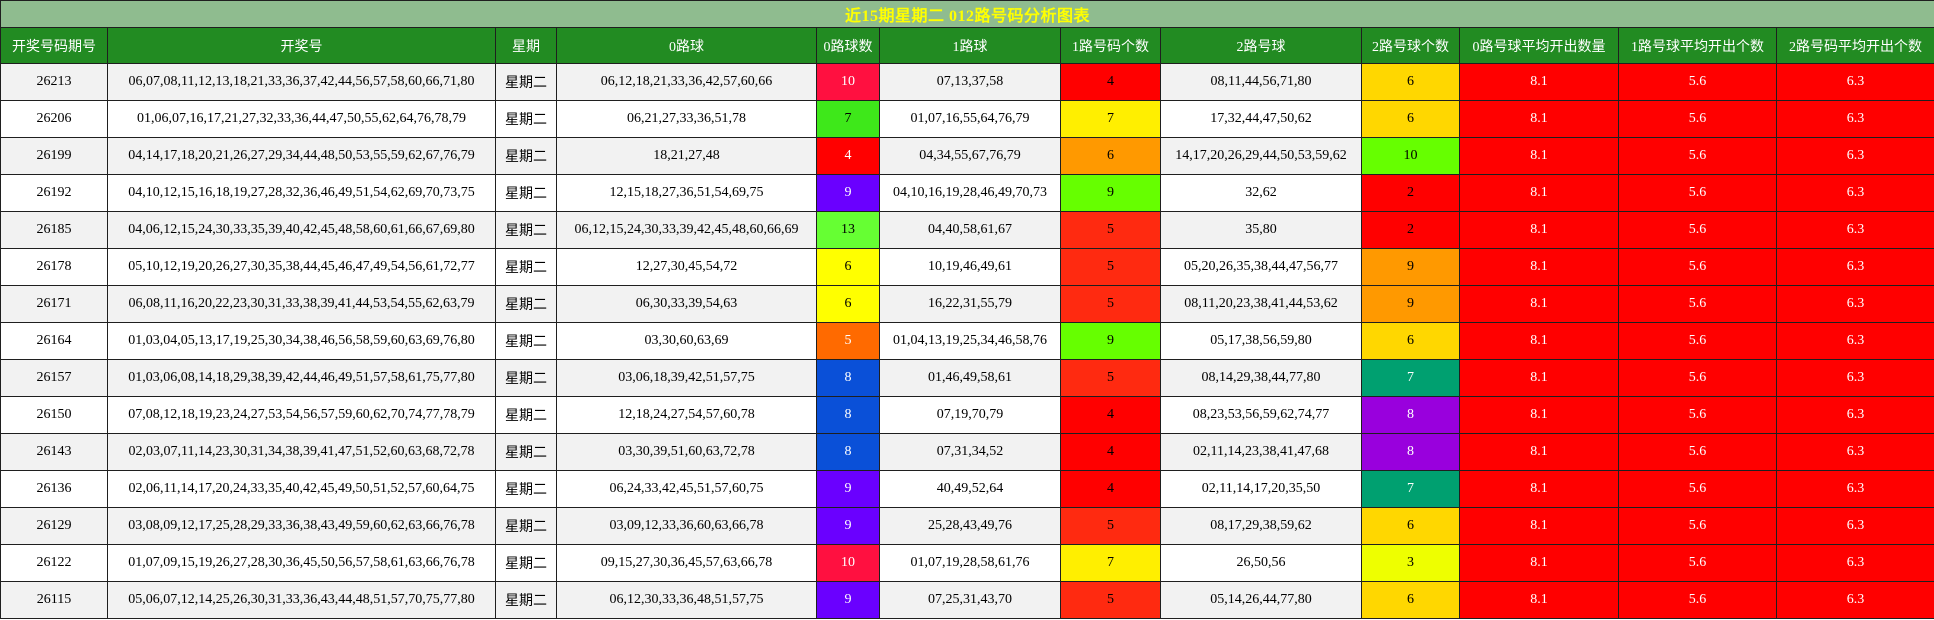  Describe the element at coordinates (967, 14) in the screenshot. I see `page-title: 近15期星期二 012路号码分析图表` at that location.